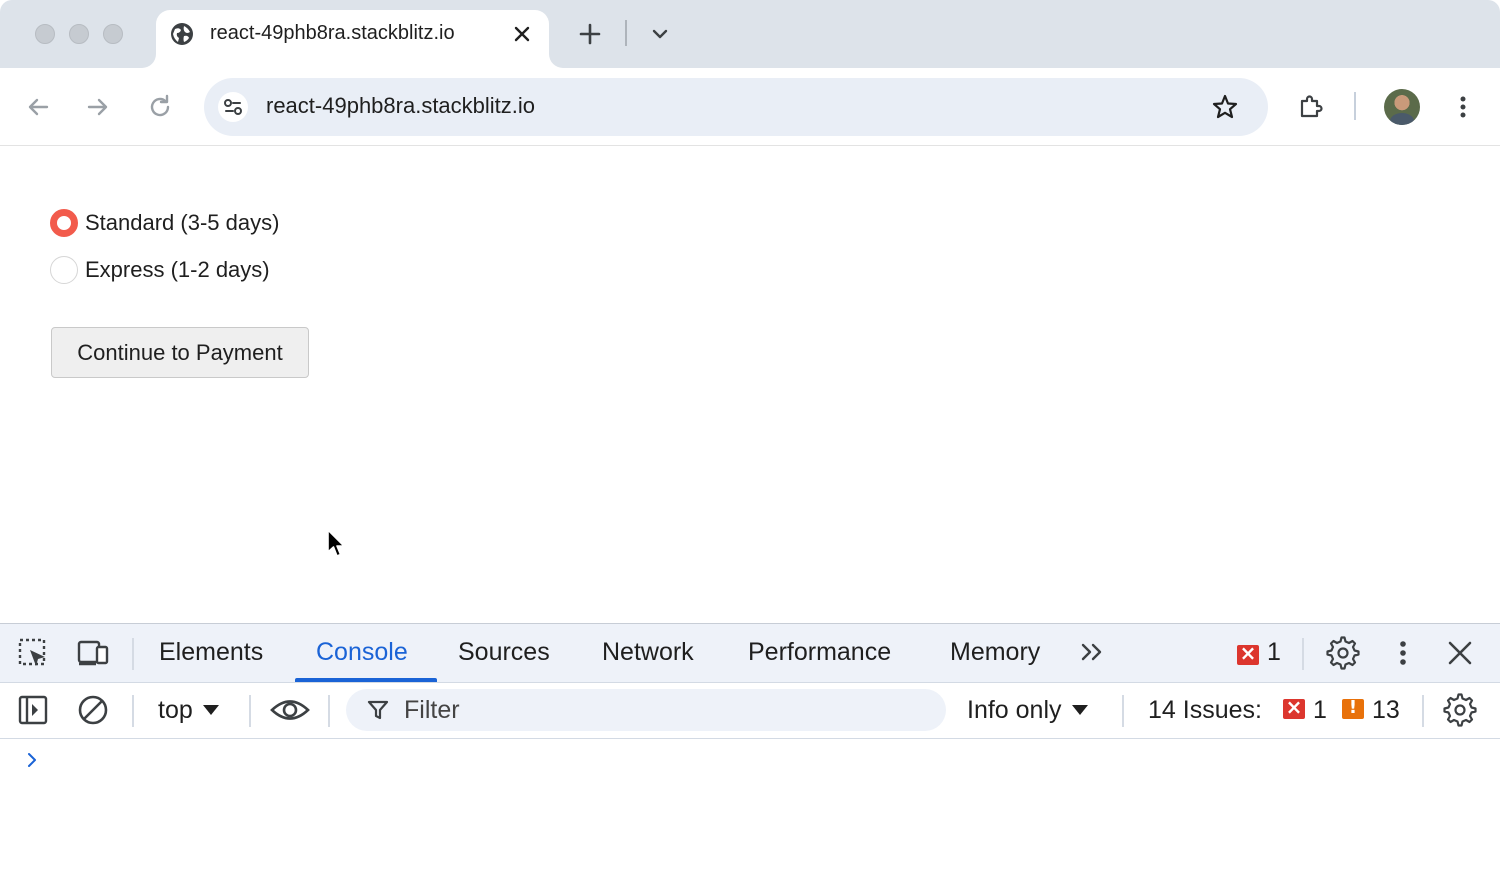 The image size is (1500, 878). Describe the element at coordinates (175, 710) in the screenshot. I see `context-value: top` at that location.